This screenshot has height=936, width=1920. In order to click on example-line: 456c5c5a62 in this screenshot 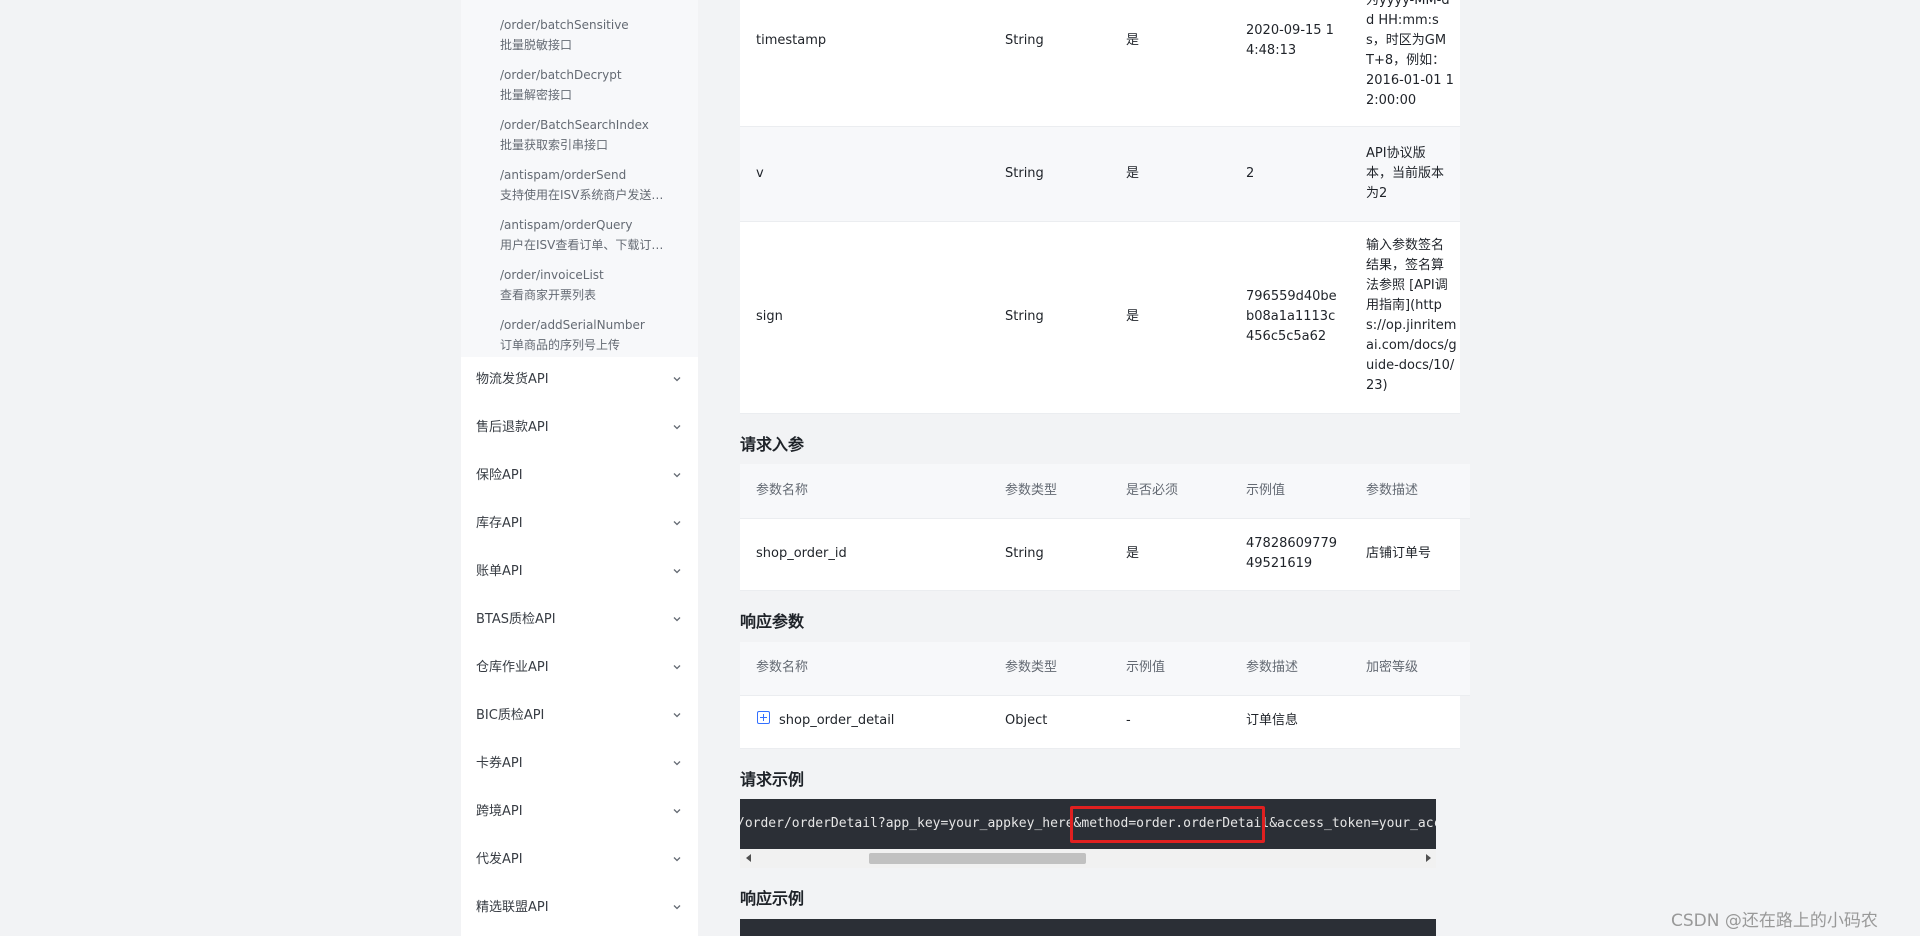, I will do `click(1286, 336)`.